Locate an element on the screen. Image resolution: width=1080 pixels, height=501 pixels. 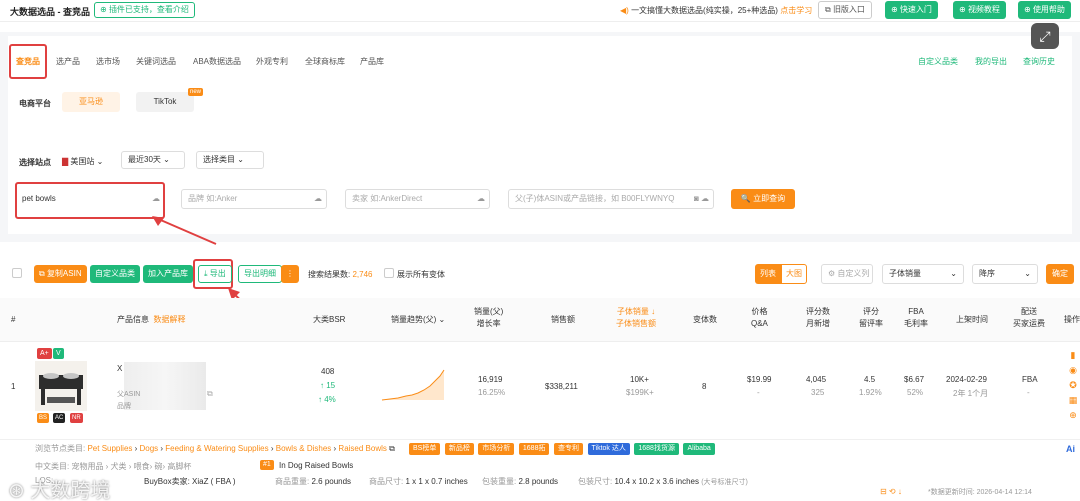
platform-tiktok: TikTok is located at coordinates (165, 102).